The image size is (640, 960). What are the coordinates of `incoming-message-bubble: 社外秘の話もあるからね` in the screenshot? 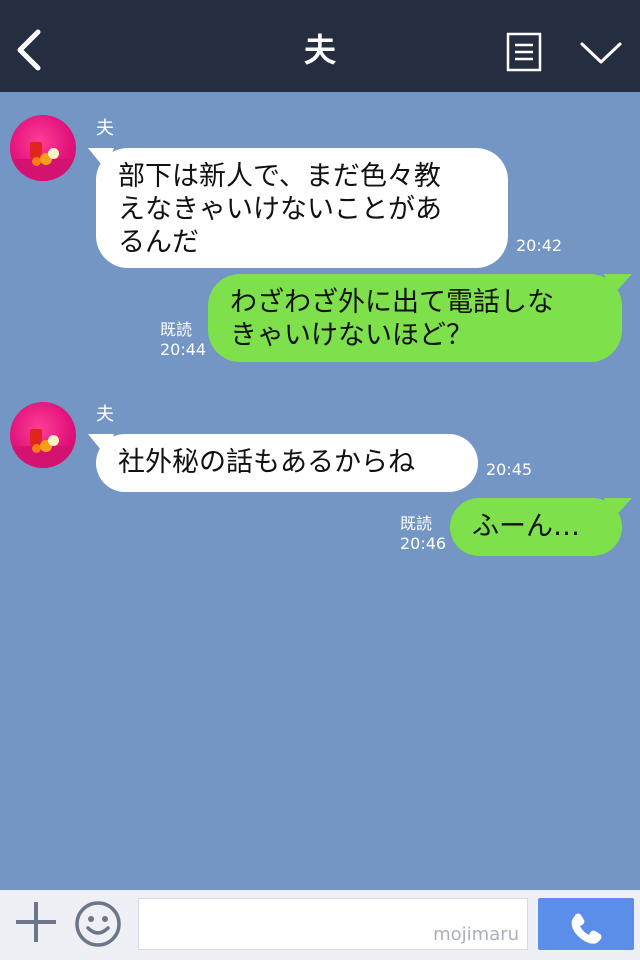 It's located at (278, 463).